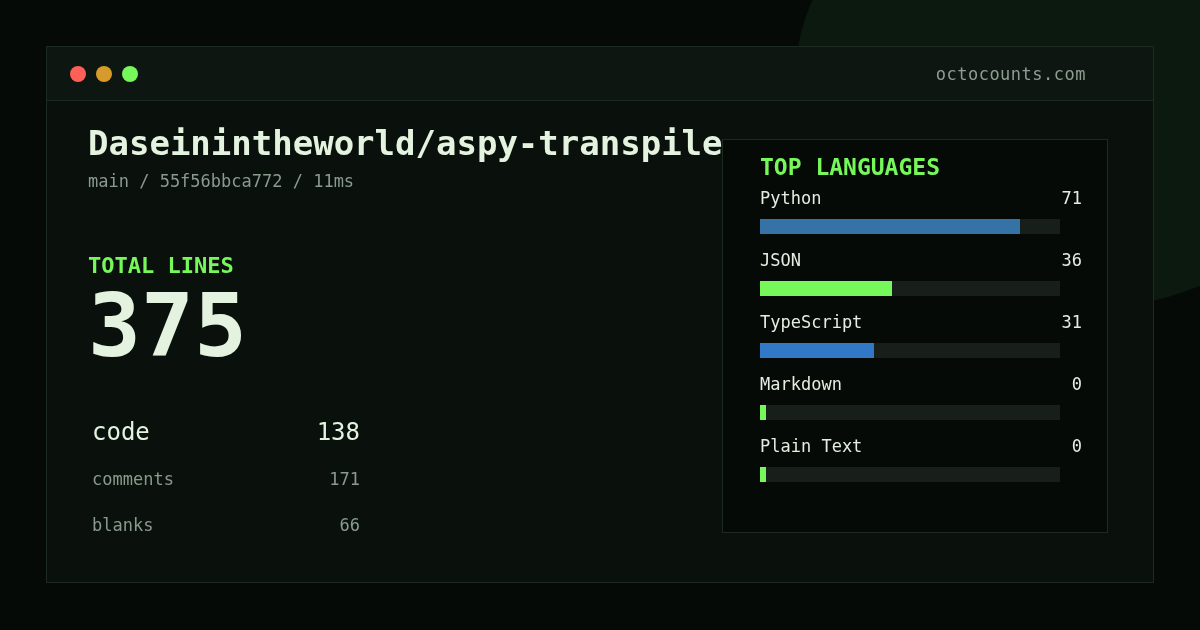 This screenshot has height=630, width=1200. Describe the element at coordinates (780, 260) in the screenshot. I see `language-name: JSON` at that location.